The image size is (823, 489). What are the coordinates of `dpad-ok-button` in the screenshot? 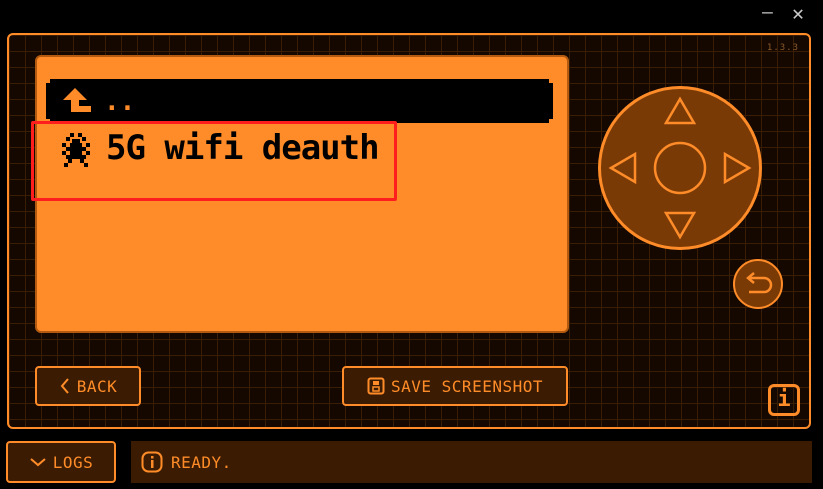 It's located at (680, 168).